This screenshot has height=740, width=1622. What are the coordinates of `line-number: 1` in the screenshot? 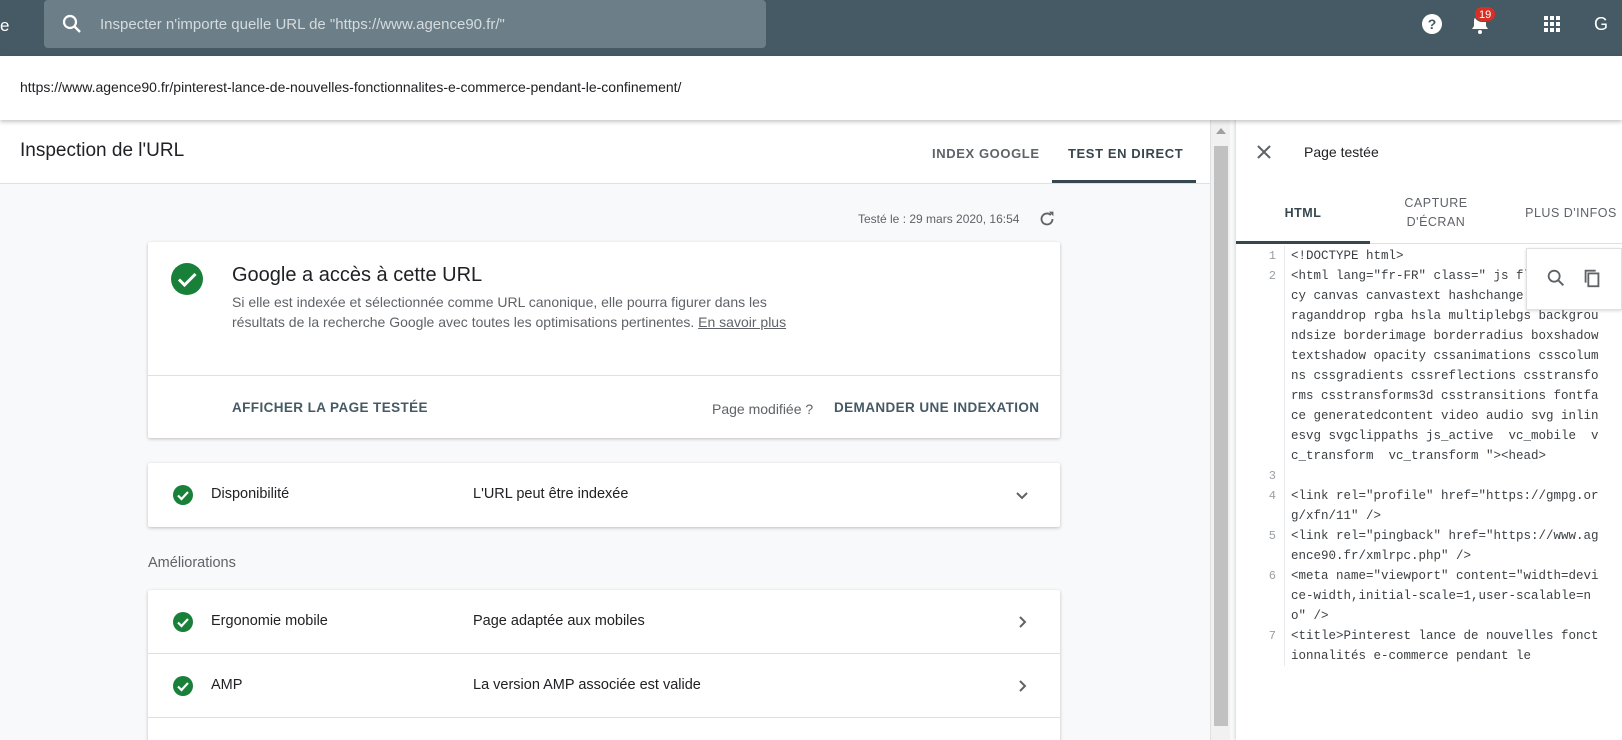 It's located at (1272, 256).